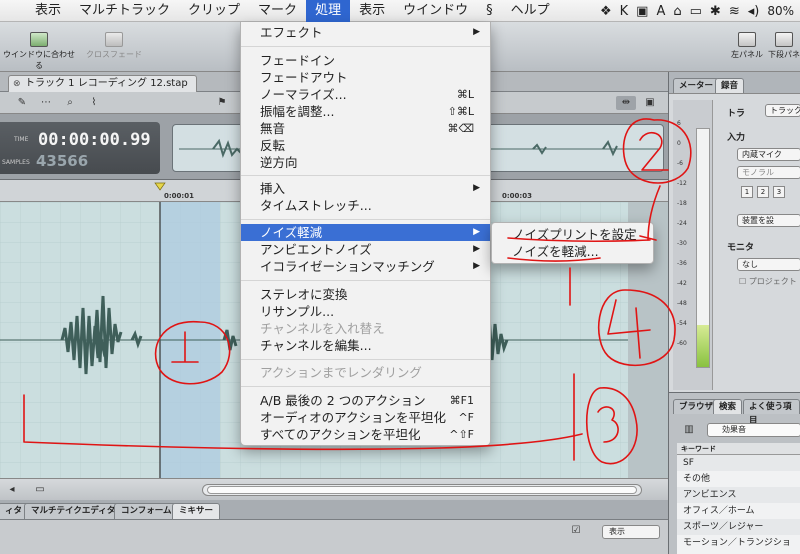  I want to click on tab-meter: メーター, so click(696, 85).